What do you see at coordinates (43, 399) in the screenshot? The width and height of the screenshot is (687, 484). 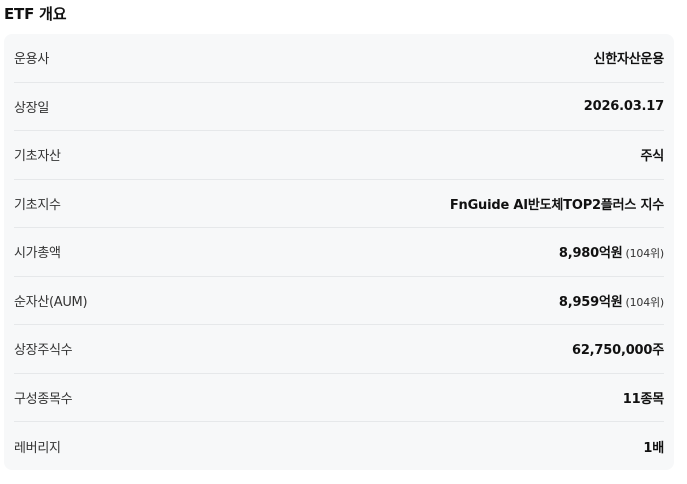 I see `row-label: 구성종목수` at bounding box center [43, 399].